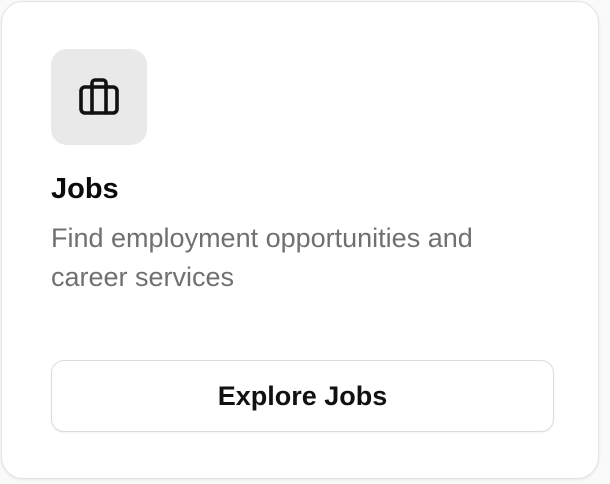  I want to click on briefcase-icon, so click(99, 96).